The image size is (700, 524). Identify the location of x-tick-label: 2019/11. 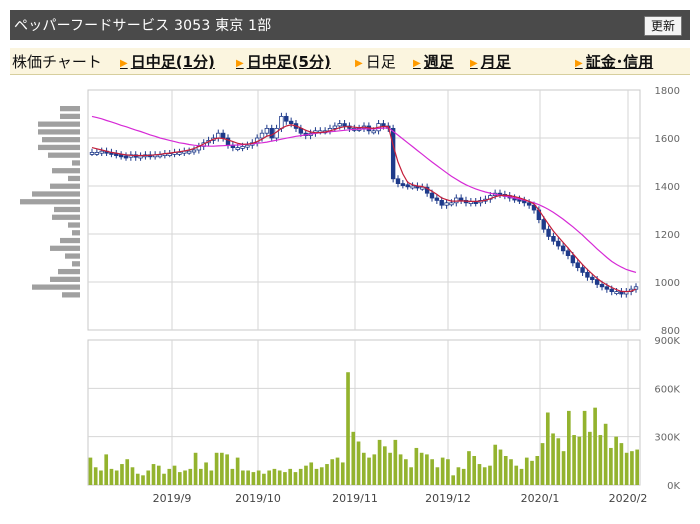
(355, 498).